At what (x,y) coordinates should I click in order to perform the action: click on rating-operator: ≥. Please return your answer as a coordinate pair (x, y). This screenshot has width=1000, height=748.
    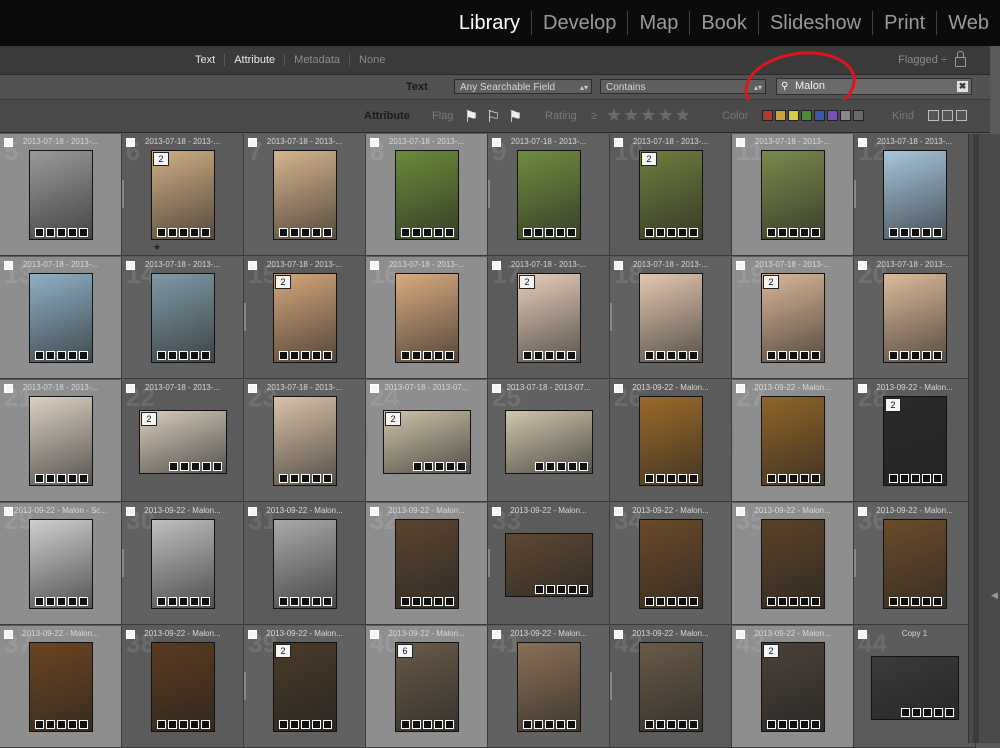
    Looking at the image, I should click on (594, 116).